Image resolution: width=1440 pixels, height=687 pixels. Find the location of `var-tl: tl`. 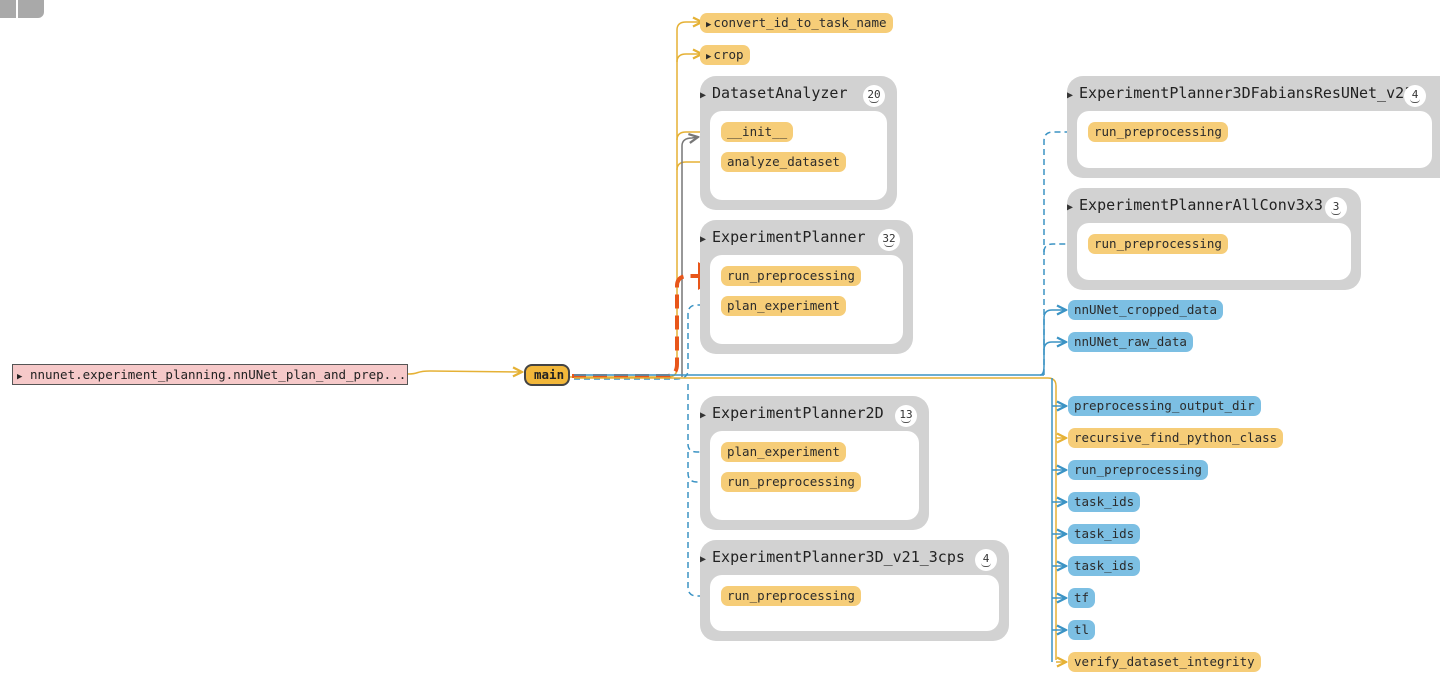

var-tl: tl is located at coordinates (1082, 630).